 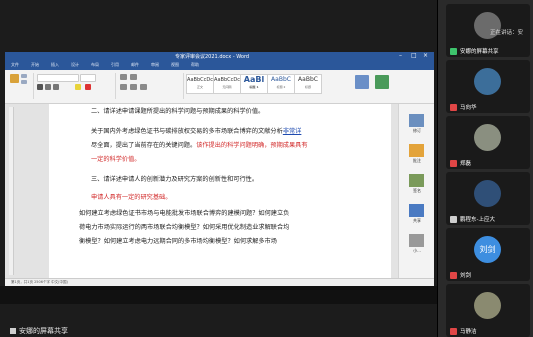 I want to click on participant-tile: 安娜的屏幕共享 正在讲话：安, so click(x=488, y=30).